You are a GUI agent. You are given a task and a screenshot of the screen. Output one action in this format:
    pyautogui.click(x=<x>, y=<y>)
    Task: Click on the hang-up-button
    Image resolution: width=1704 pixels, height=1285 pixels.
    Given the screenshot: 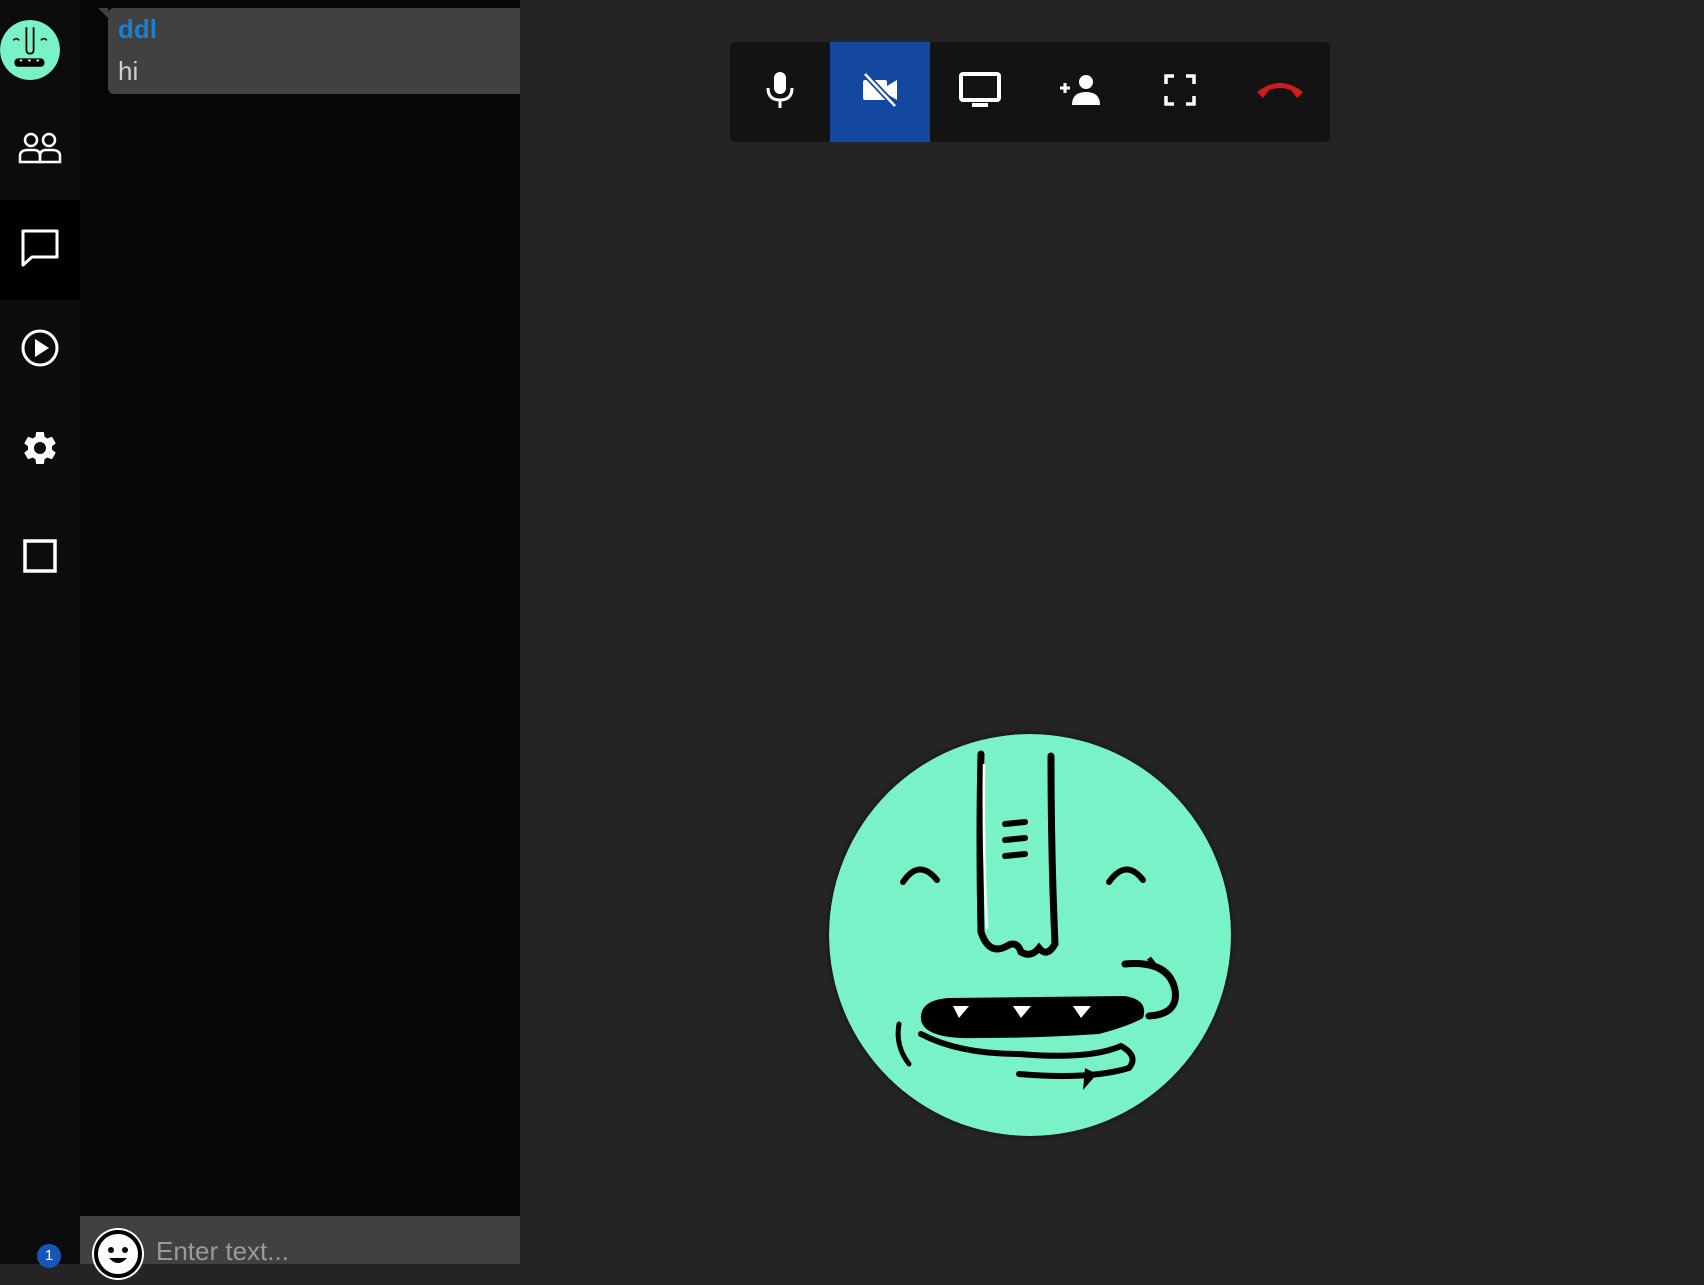 What is the action you would take?
    pyautogui.click(x=1280, y=92)
    